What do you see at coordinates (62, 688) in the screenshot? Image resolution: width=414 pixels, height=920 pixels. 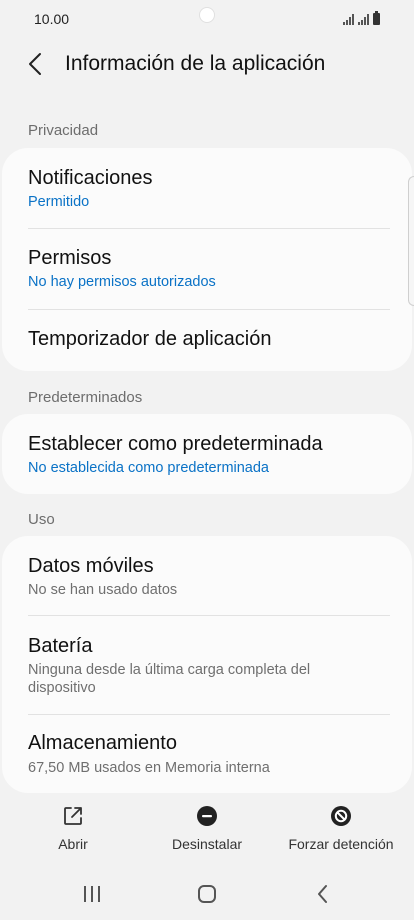 I see `row-subtitle-line2: dispositivo` at bounding box center [62, 688].